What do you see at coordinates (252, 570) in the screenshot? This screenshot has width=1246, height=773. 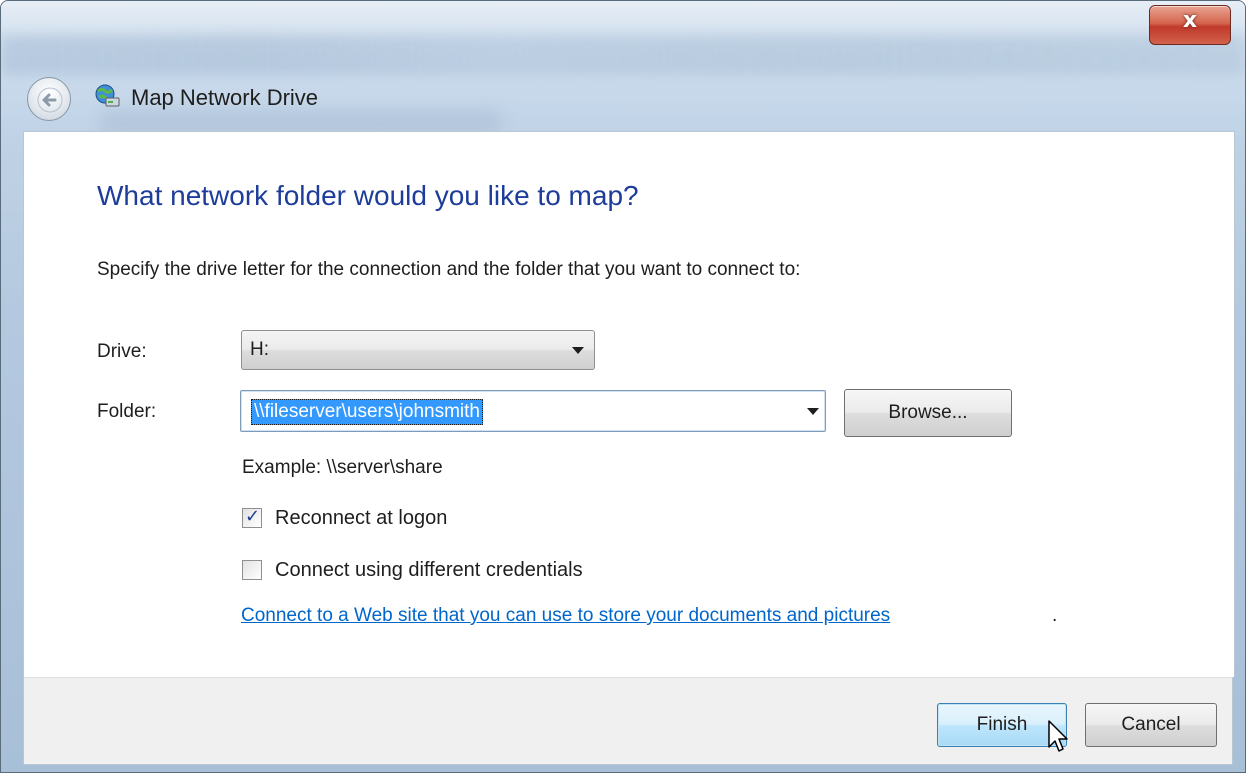 I see `credentials-checkbox` at bounding box center [252, 570].